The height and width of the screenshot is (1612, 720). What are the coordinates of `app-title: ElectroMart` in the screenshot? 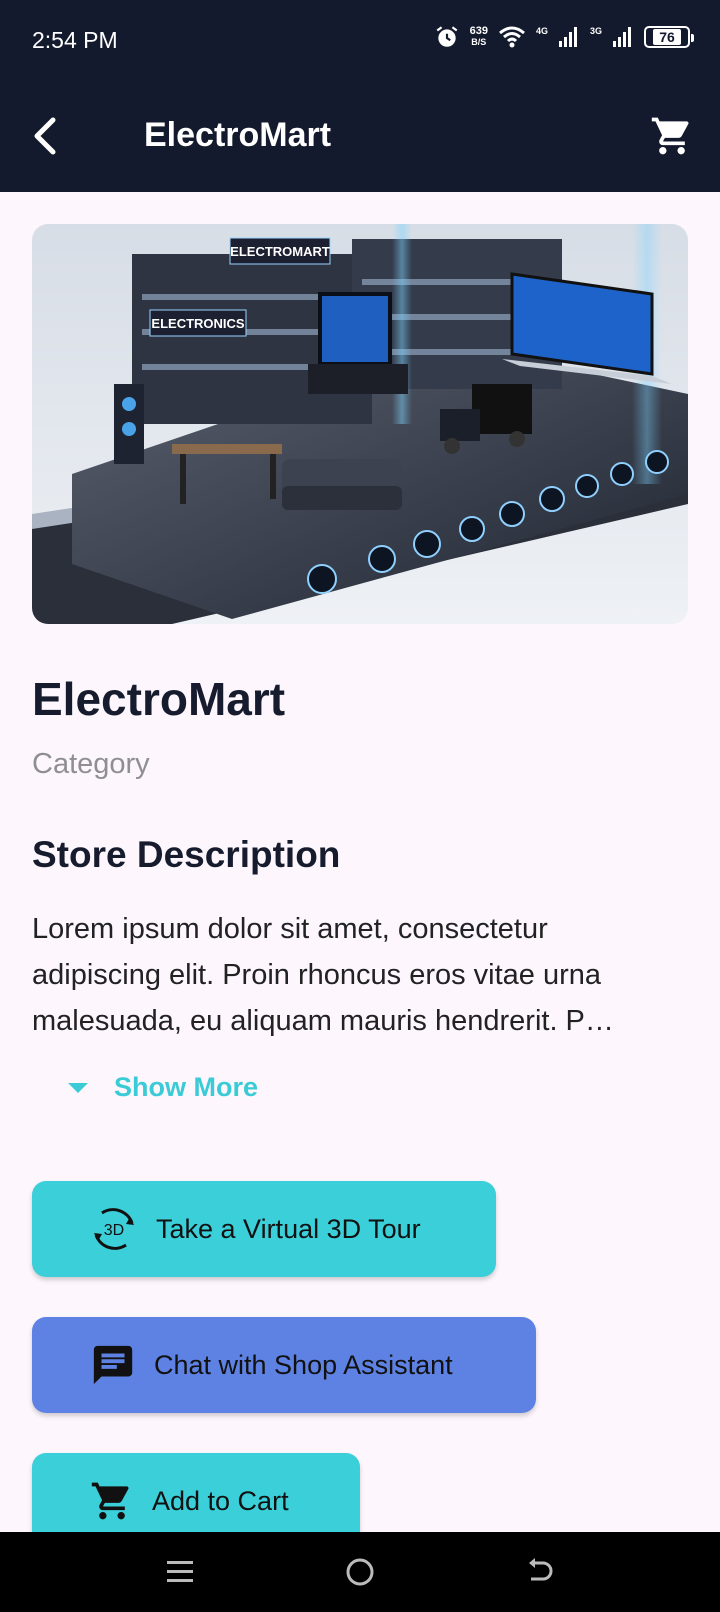 It's located at (238, 135).